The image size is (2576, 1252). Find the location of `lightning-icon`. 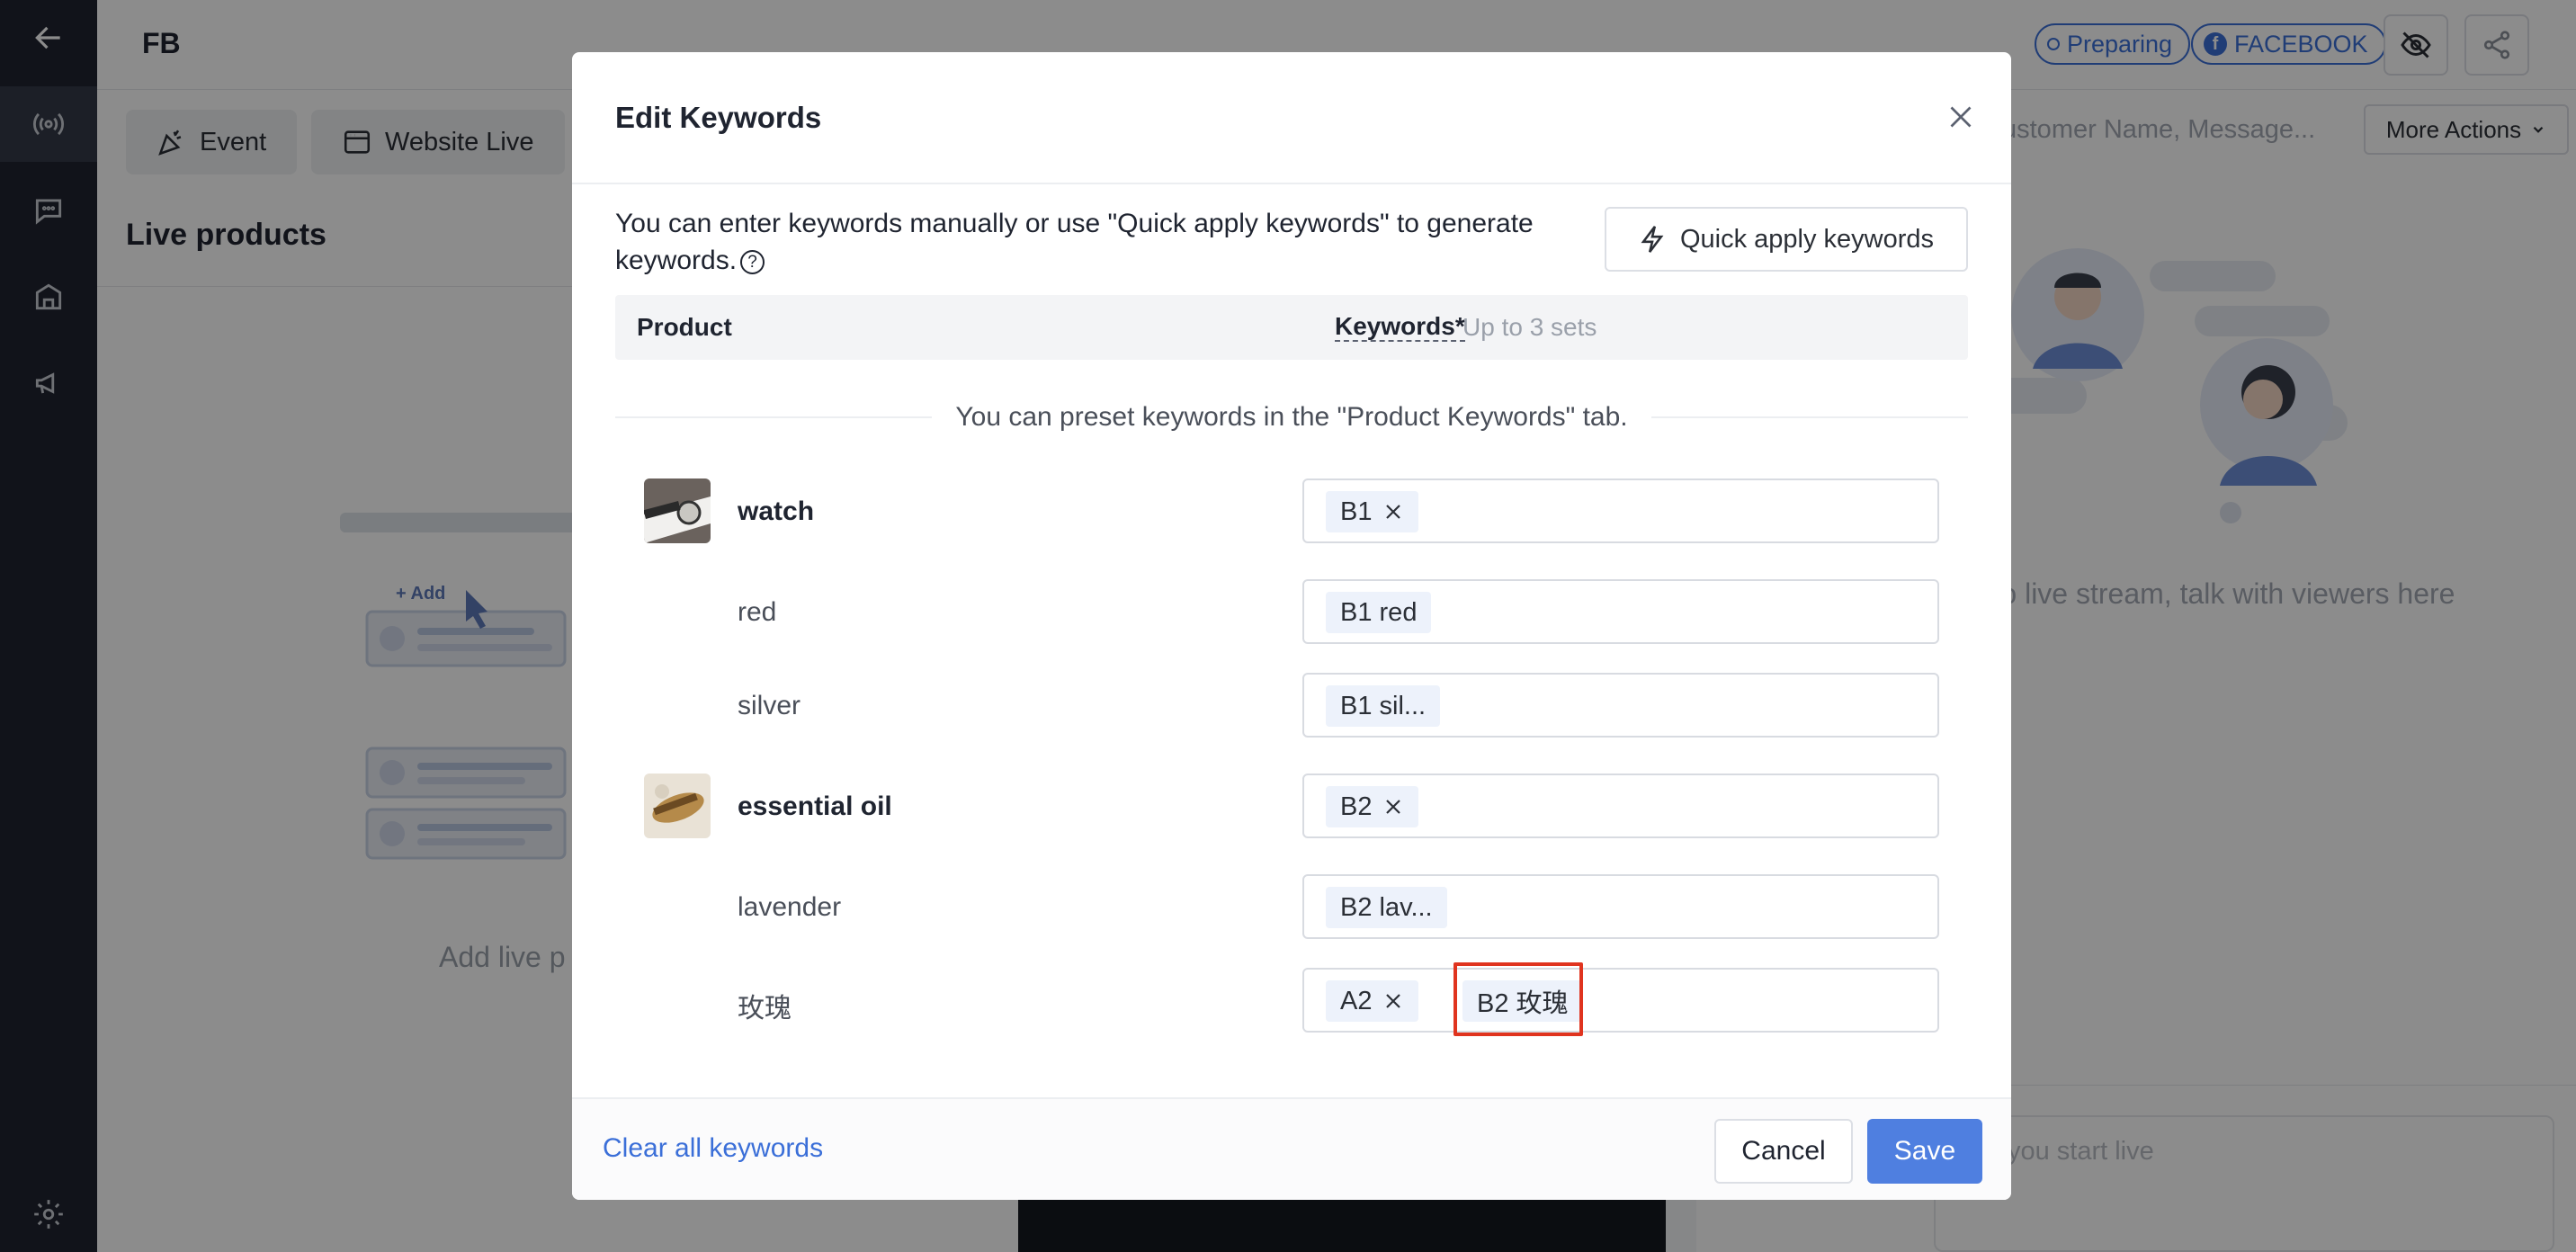

lightning-icon is located at coordinates (1652, 240).